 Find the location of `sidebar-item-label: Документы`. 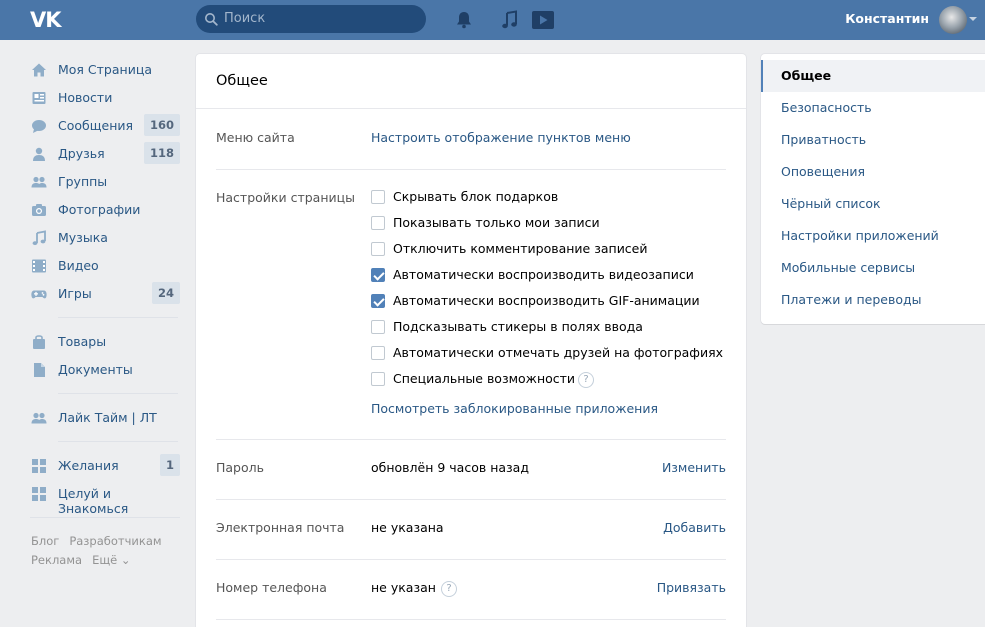

sidebar-item-label: Документы is located at coordinates (95, 369).